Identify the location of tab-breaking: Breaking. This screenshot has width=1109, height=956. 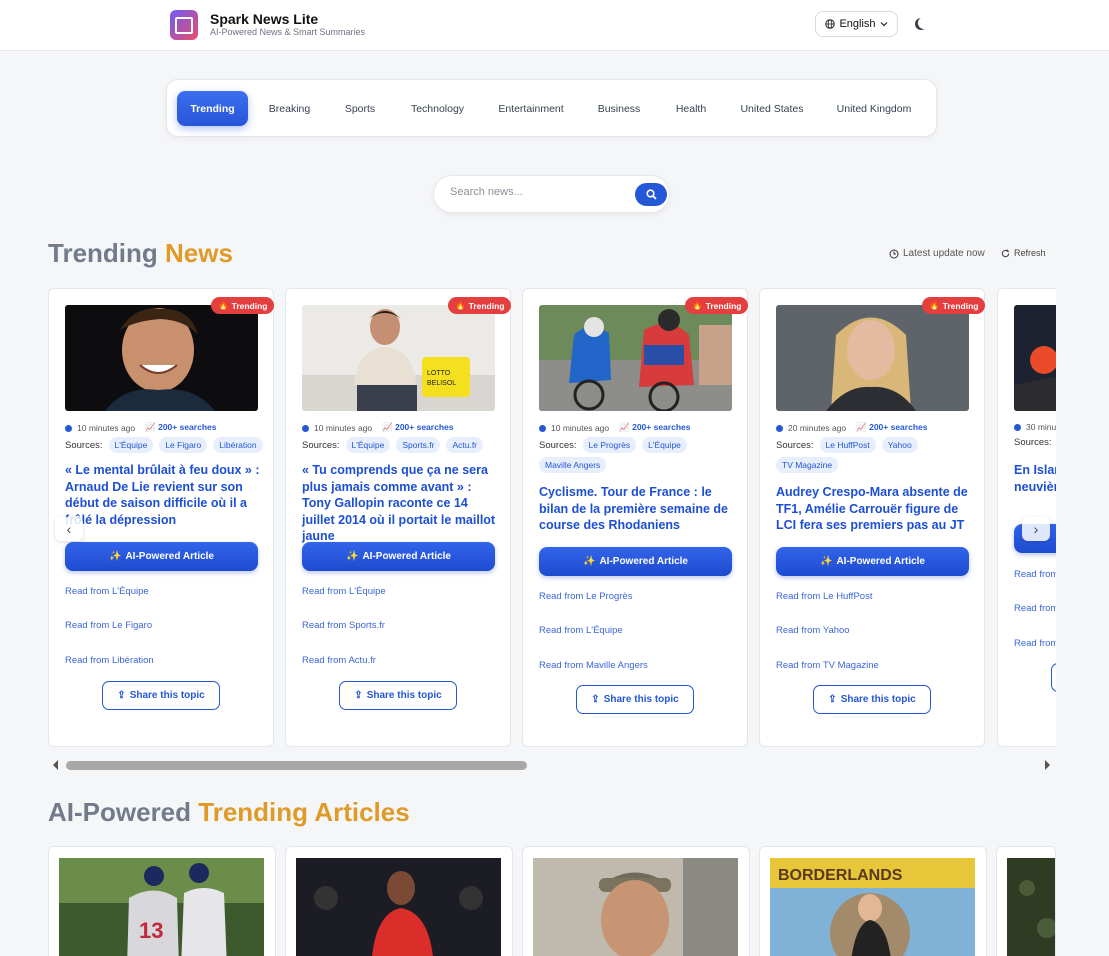
(289, 108).